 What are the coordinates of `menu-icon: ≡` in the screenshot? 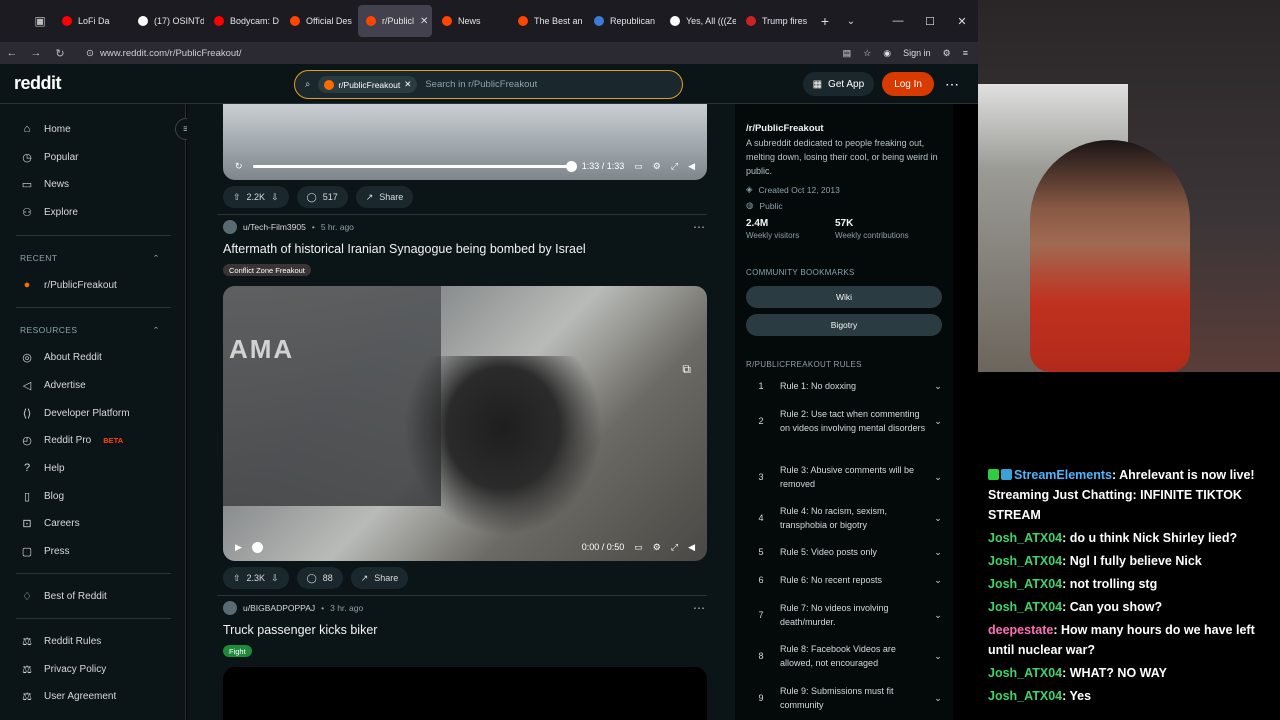 It's located at (965, 53).